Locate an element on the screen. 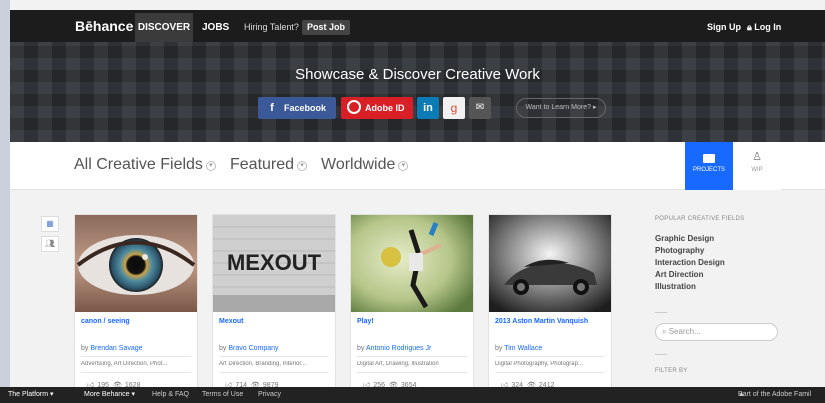 The height and width of the screenshot is (403, 825). popular-field-link: Interaction Design is located at coordinates (690, 263).